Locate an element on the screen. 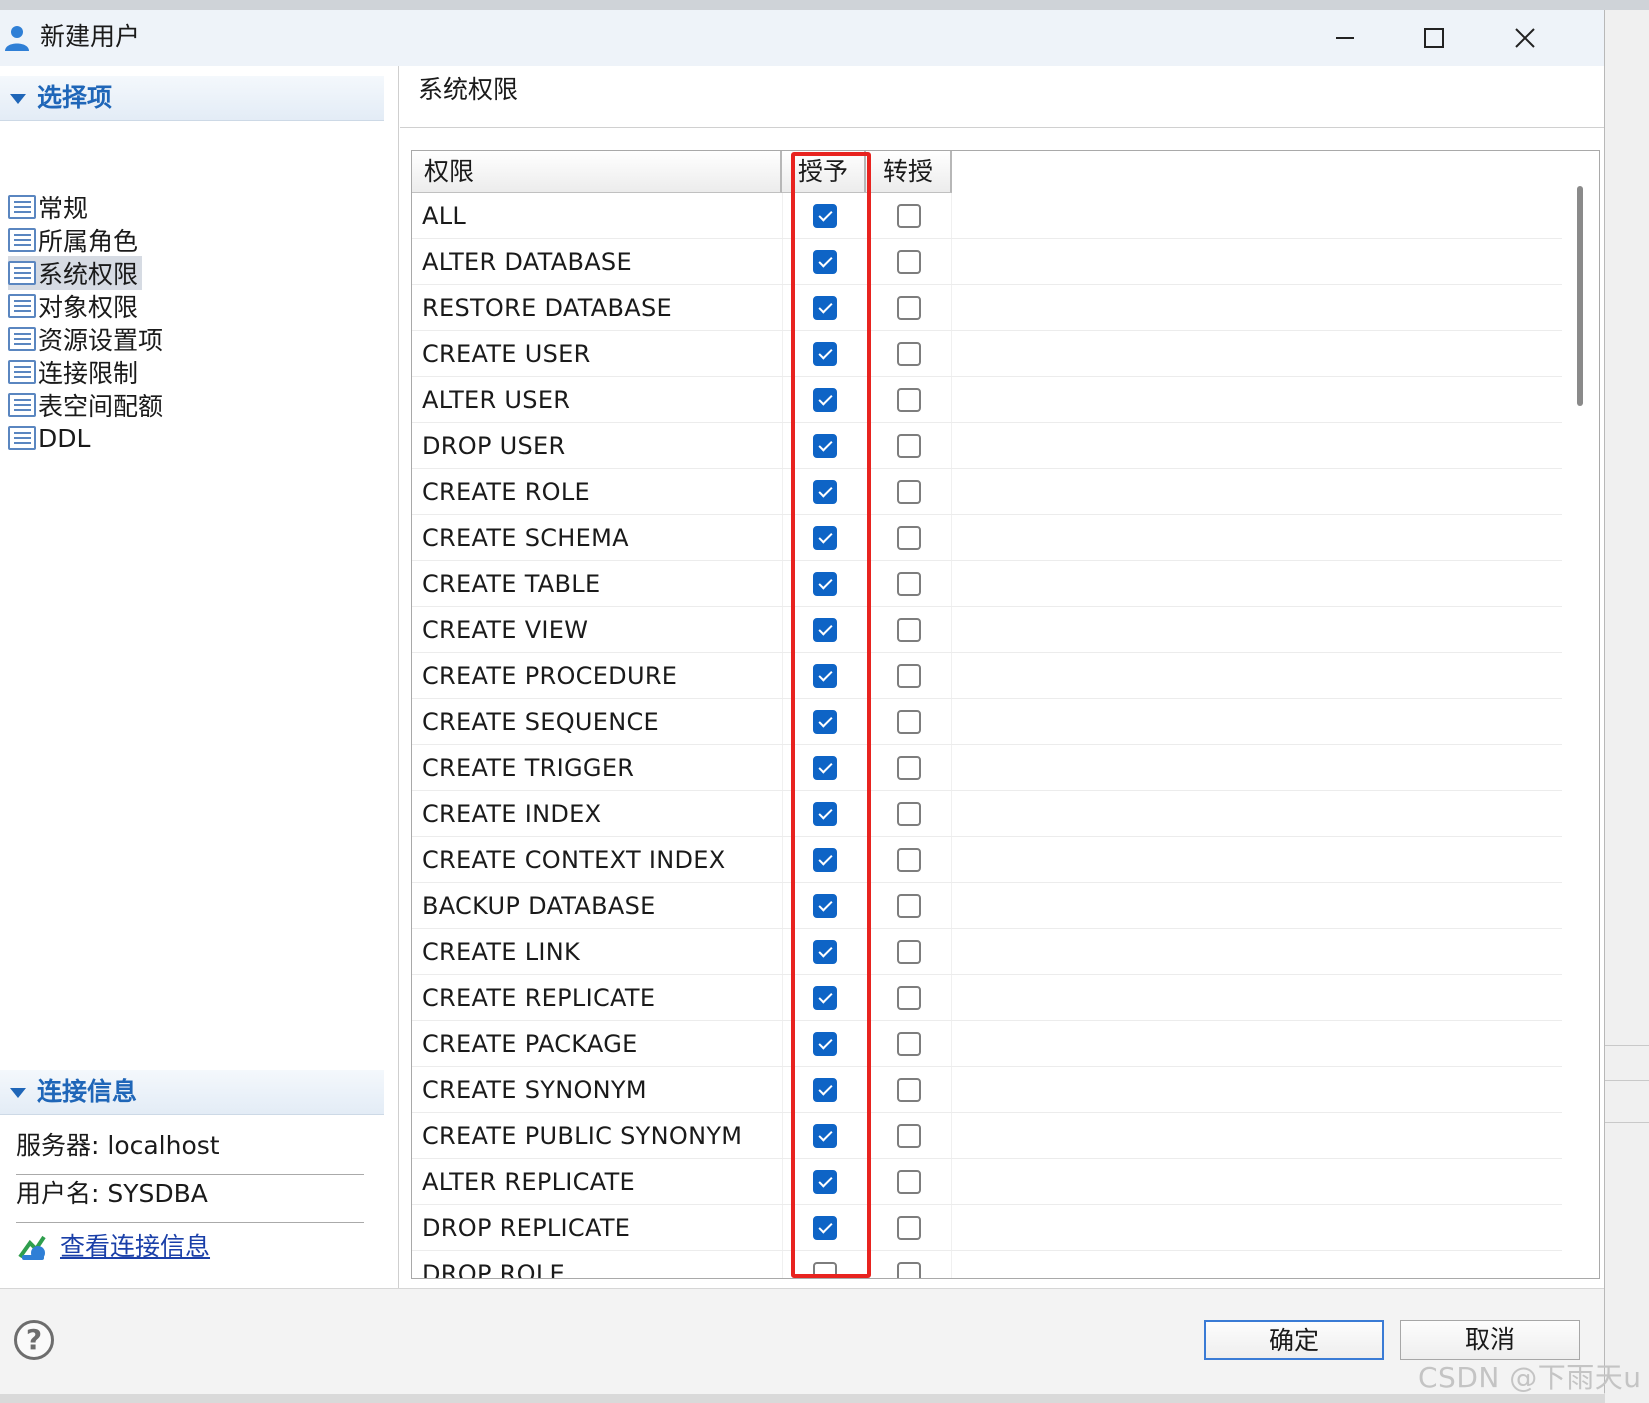  vertical-scrollbar is located at coordinates (1585, 714).